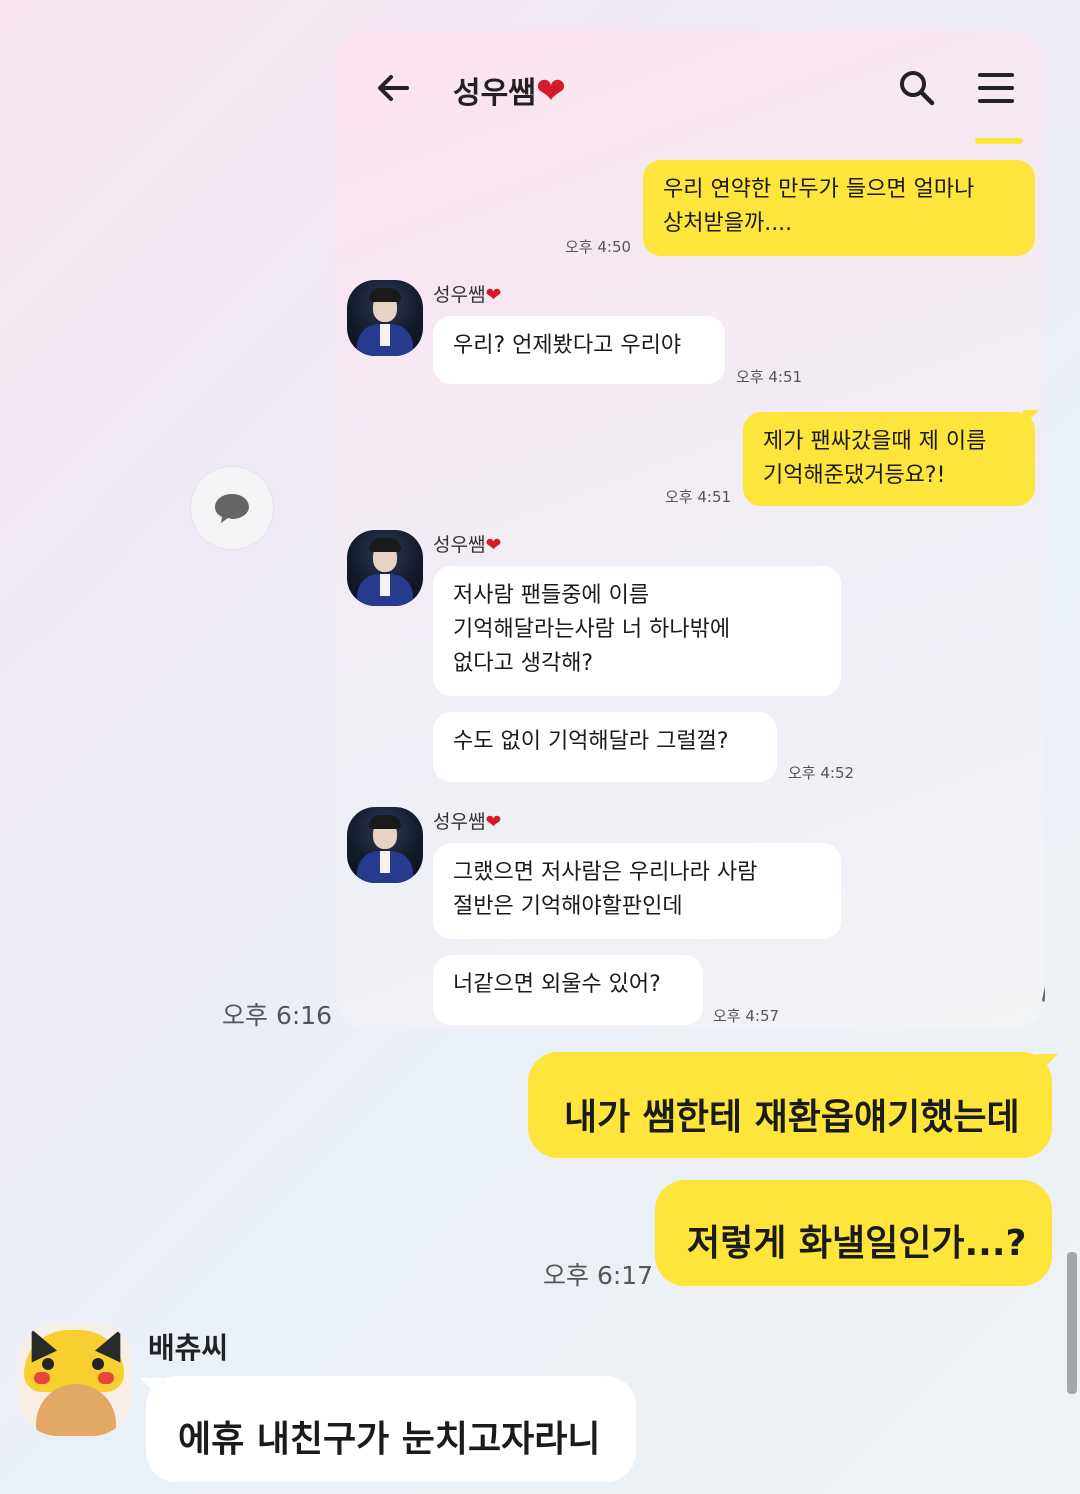 This screenshot has height=1494, width=1080. I want to click on inner-scrollbar, so click(1043, 991).